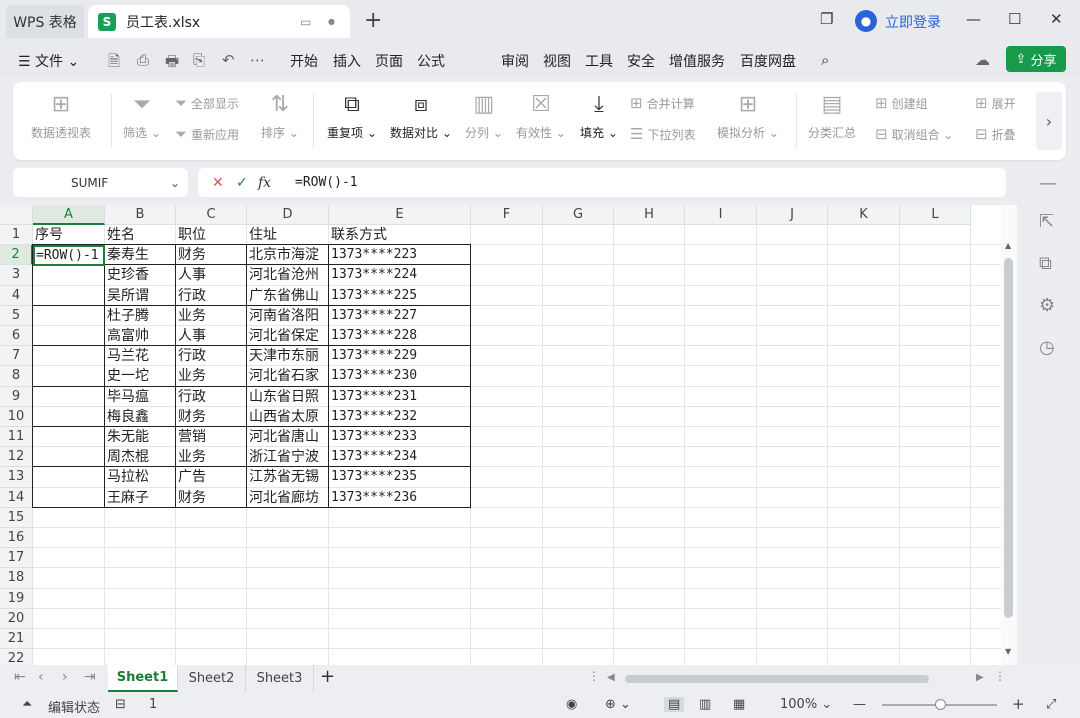 Image resolution: width=1080 pixels, height=718 pixels. What do you see at coordinates (16, 275) in the screenshot?
I see `row-header: 3` at bounding box center [16, 275].